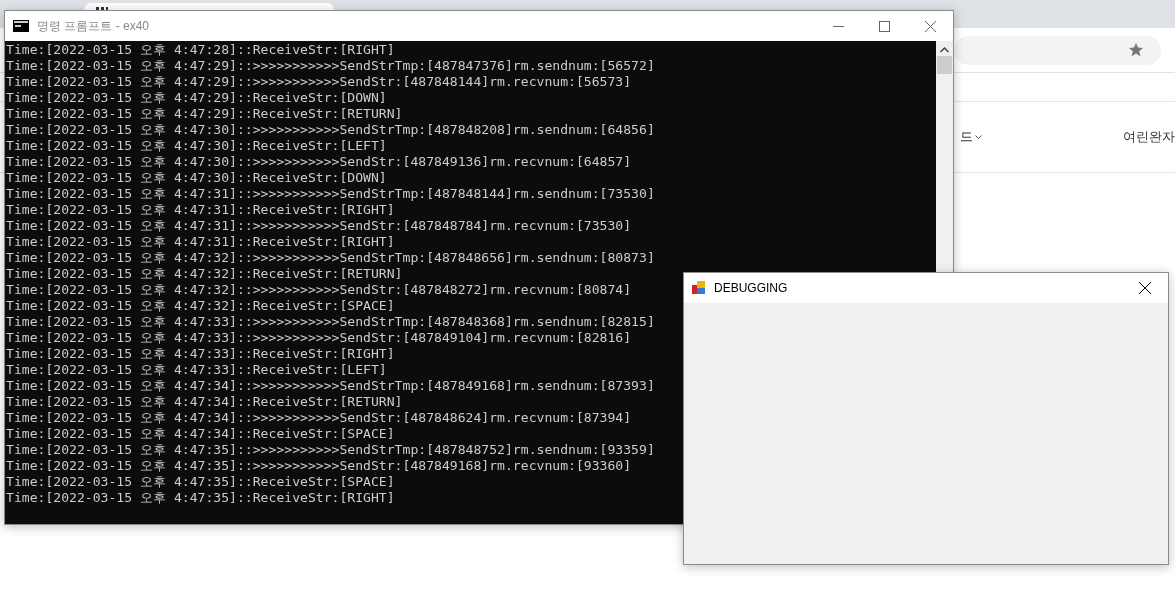  I want to click on console-line: Time:[2022-03-15 오후 4:47:31]::>>>>>>>>>>>SendStr:[487848784]rm.recvnum:[73530], so click(318, 226).